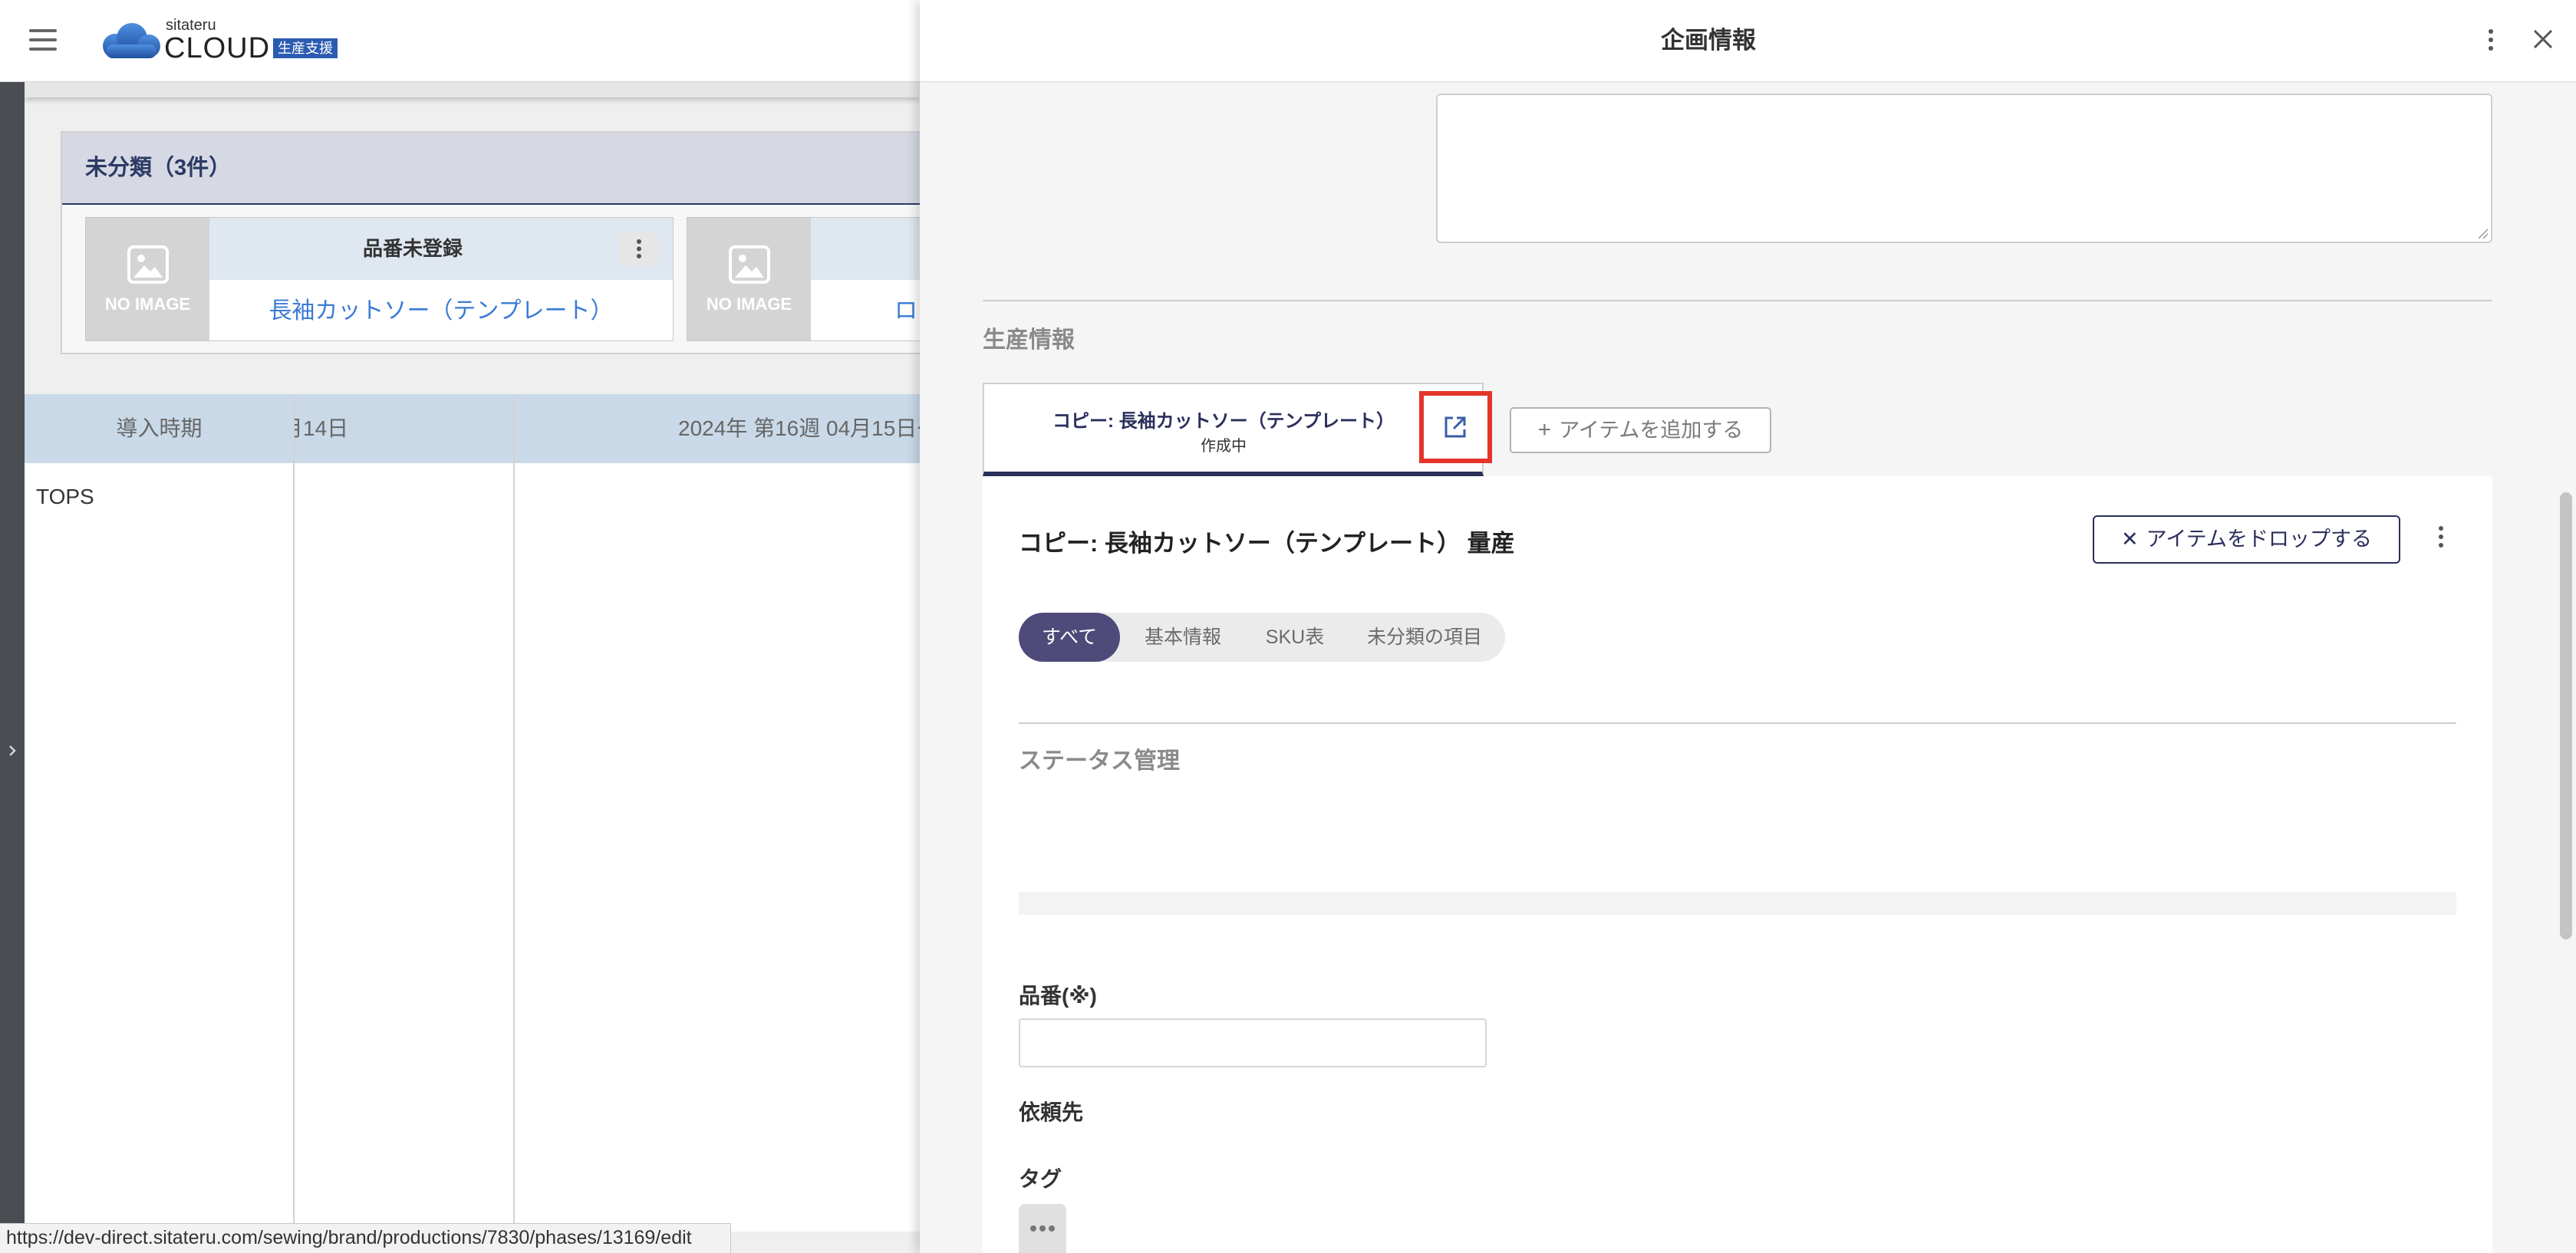  Describe the element at coordinates (412, 249) in the screenshot. I see `card-product-code: 品番未登録` at that location.